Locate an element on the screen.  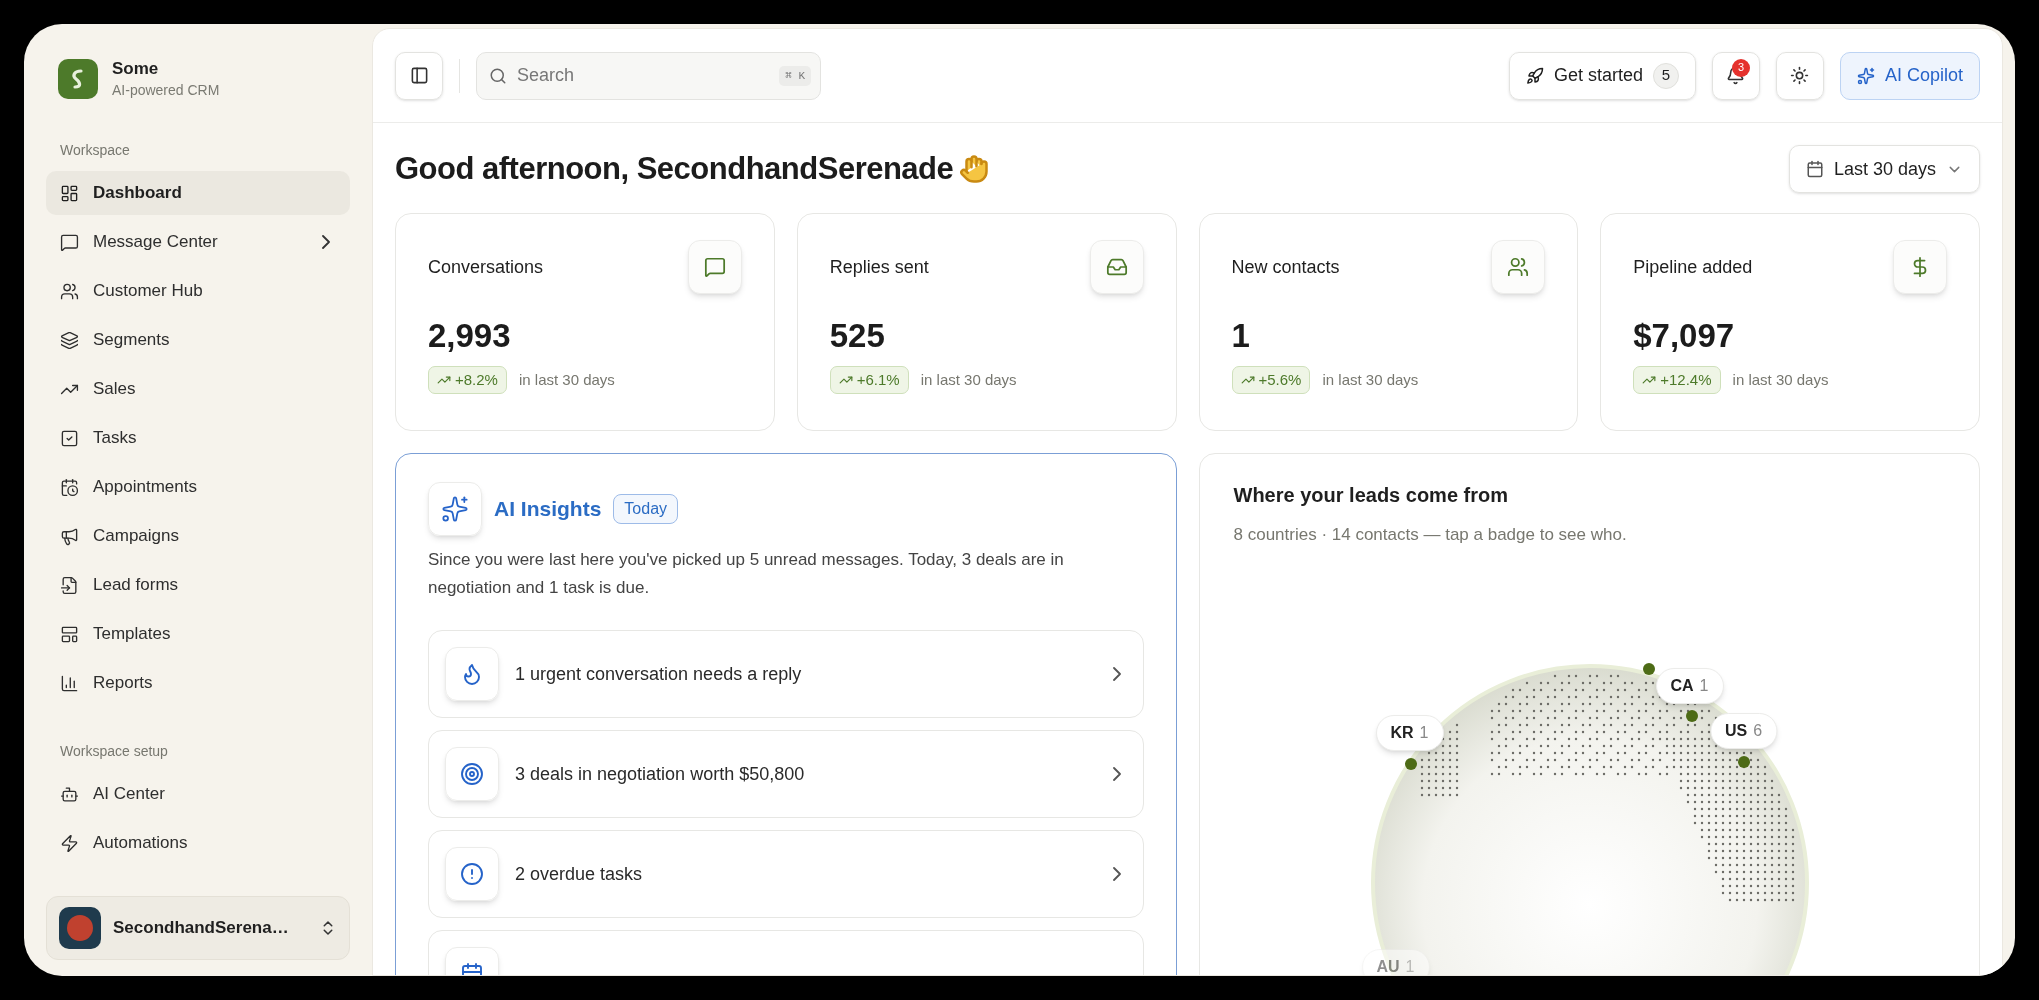
get-started-button: Get started 5 is located at coordinates (1602, 75).